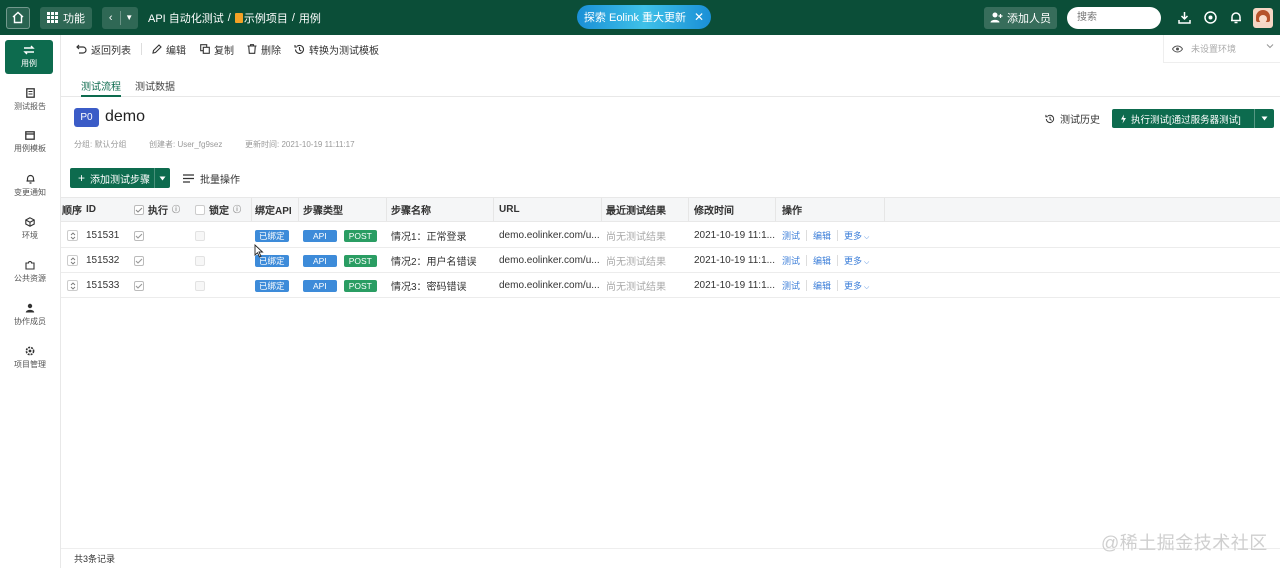 The image size is (1280, 568). I want to click on add-step-dropdown, so click(162, 178).